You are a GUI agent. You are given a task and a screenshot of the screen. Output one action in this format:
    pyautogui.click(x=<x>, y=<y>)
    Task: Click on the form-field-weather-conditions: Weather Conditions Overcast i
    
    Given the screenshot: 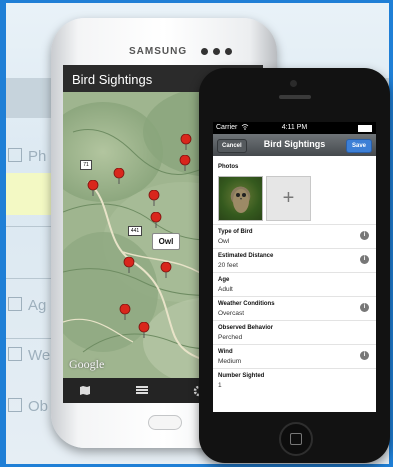 What is the action you would take?
    pyautogui.click(x=294, y=308)
    